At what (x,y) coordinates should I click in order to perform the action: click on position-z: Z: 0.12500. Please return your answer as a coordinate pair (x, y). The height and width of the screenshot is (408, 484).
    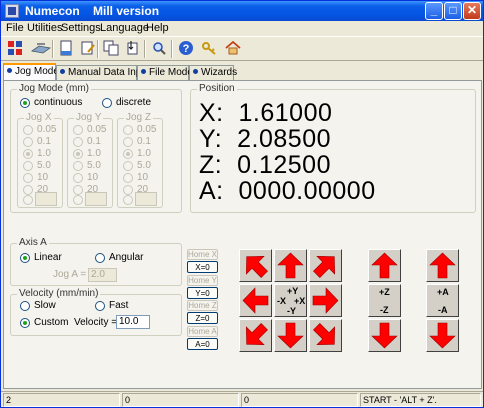
    Looking at the image, I should click on (265, 165).